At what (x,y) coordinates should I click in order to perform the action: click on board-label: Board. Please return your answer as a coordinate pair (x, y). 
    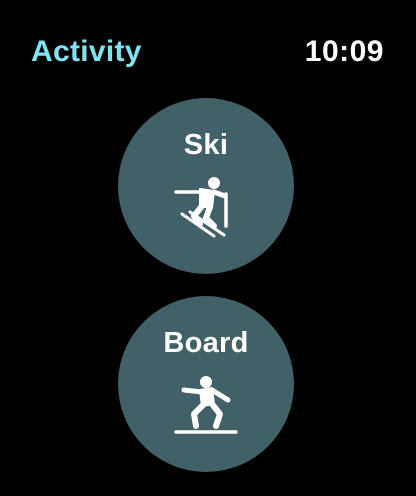
    Looking at the image, I should click on (206, 343).